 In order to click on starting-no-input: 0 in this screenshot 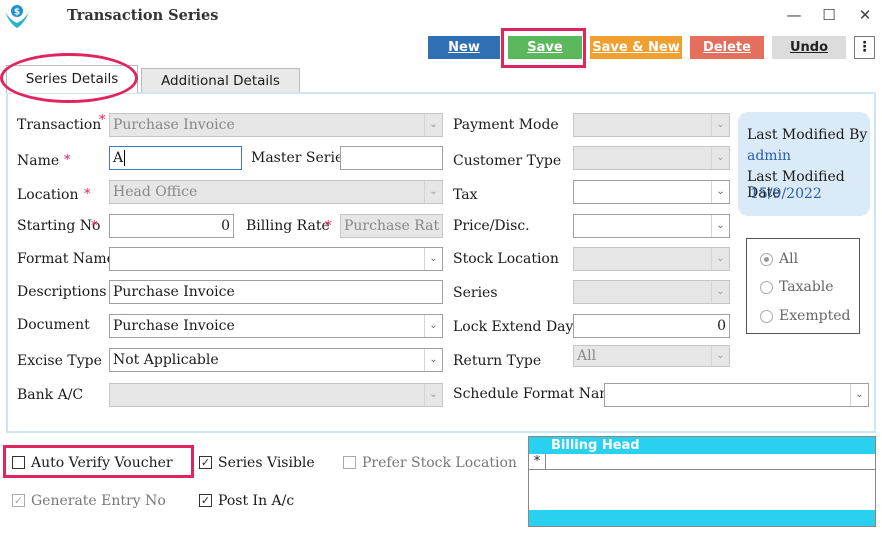, I will do `click(171, 226)`.